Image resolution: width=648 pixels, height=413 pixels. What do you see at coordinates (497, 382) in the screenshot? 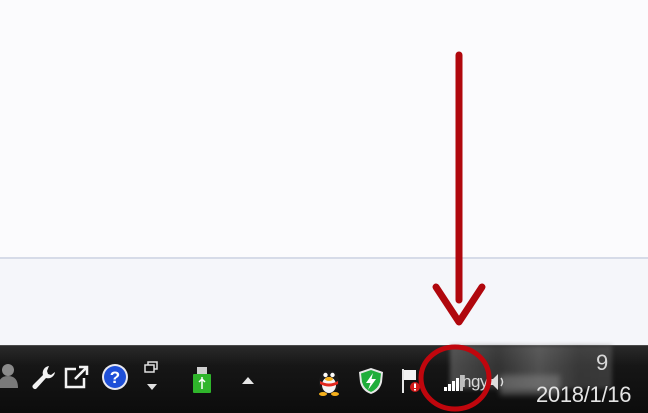
I see `speaker-icon` at bounding box center [497, 382].